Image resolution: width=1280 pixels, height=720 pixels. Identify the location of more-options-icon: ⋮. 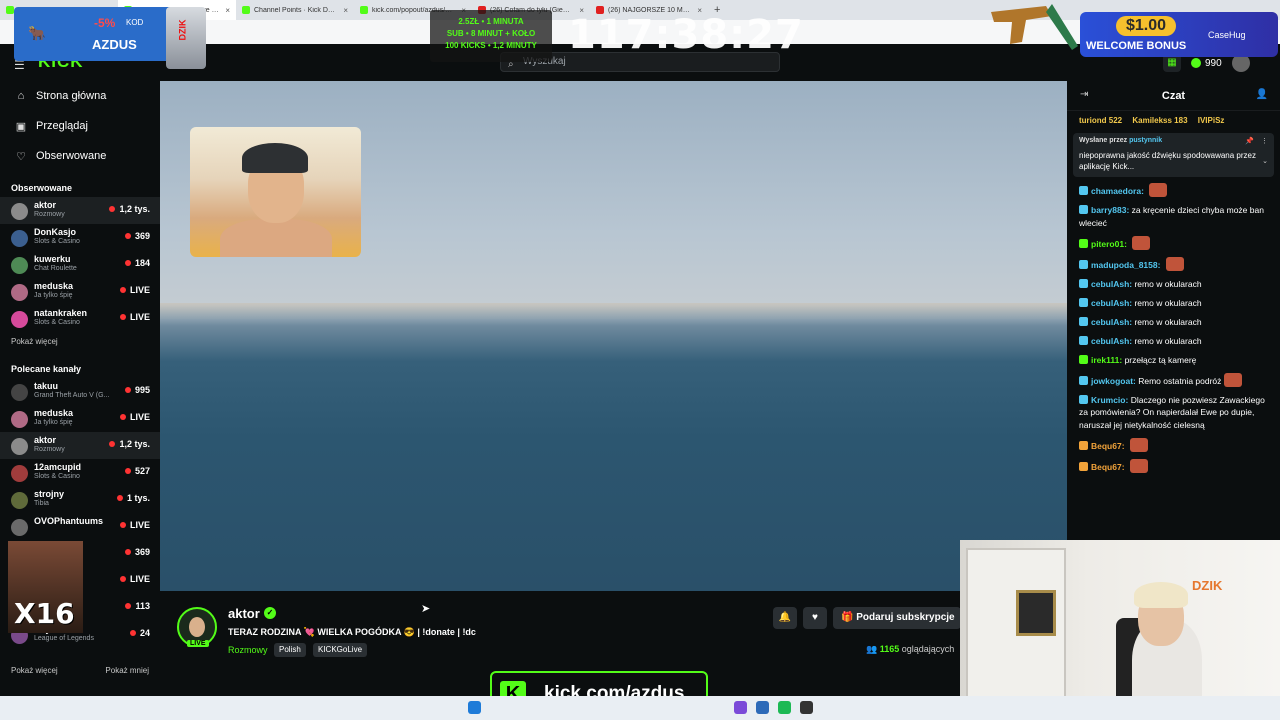
(1264, 141).